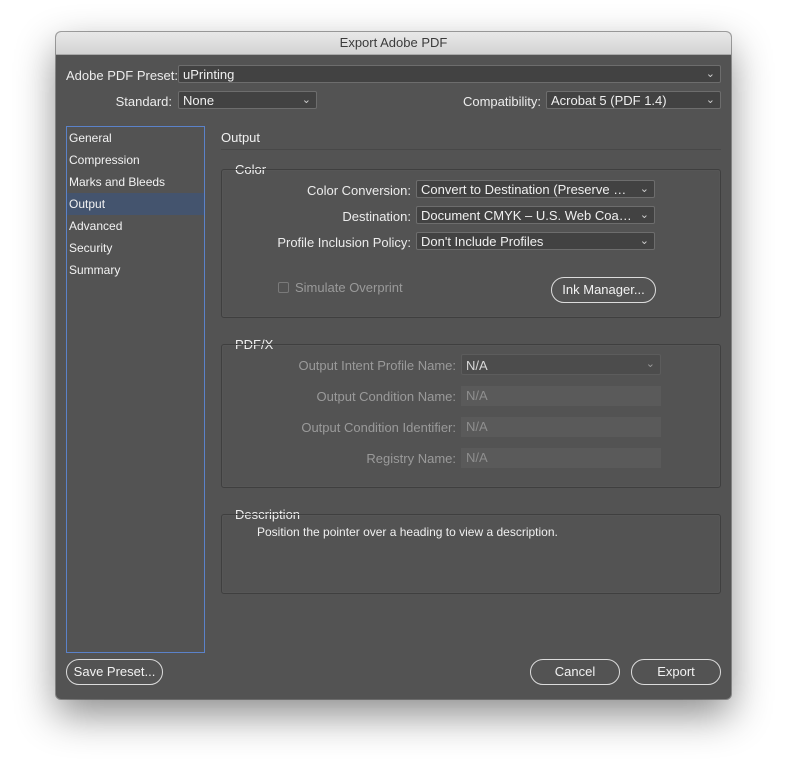 This screenshot has height=780, width=787. What do you see at coordinates (411, 458) in the screenshot?
I see `registry-name-label: Registry Name:` at bounding box center [411, 458].